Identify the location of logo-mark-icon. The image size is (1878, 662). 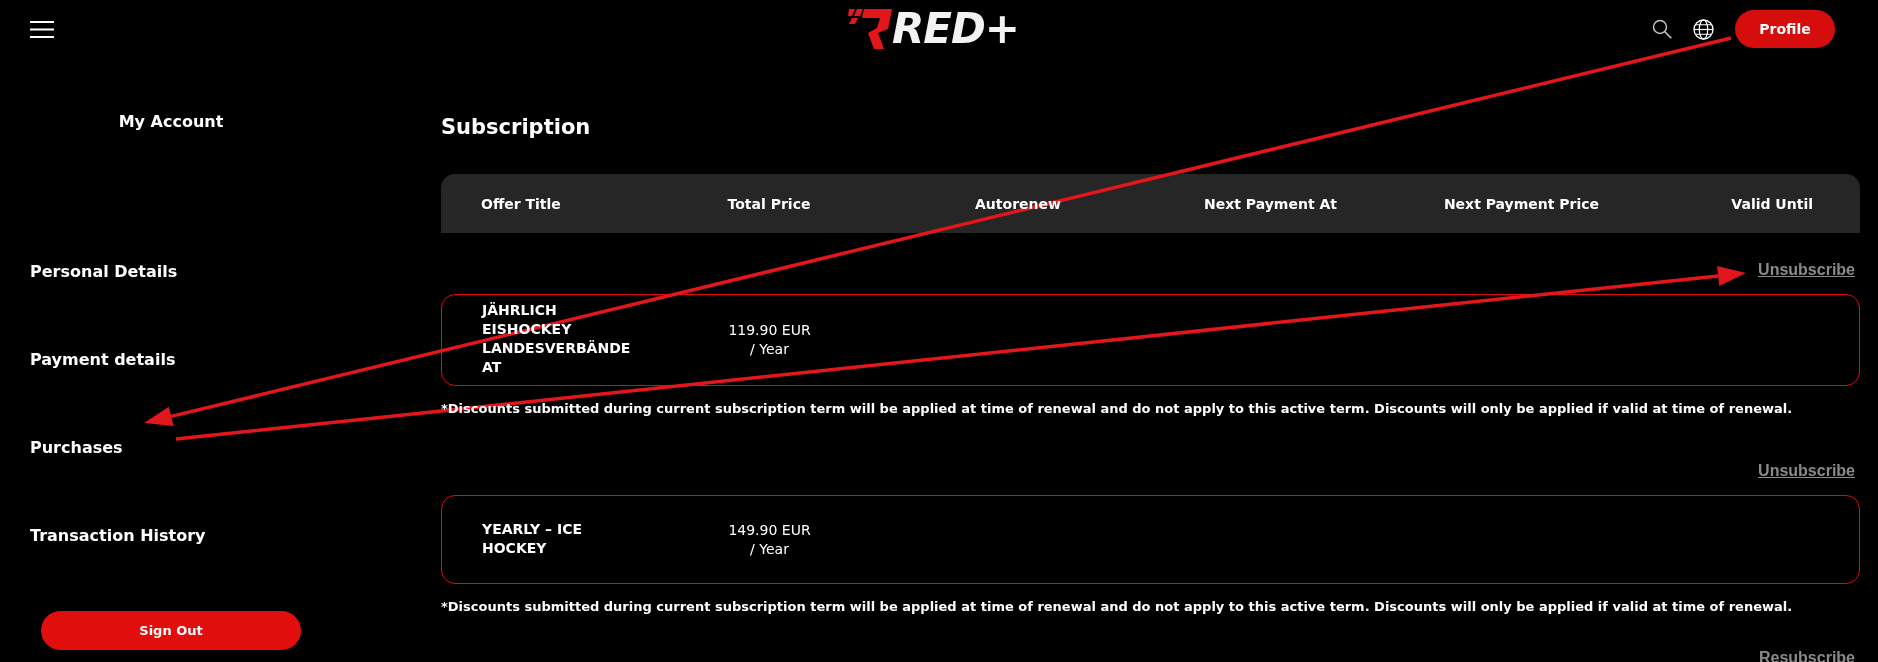
(868, 29).